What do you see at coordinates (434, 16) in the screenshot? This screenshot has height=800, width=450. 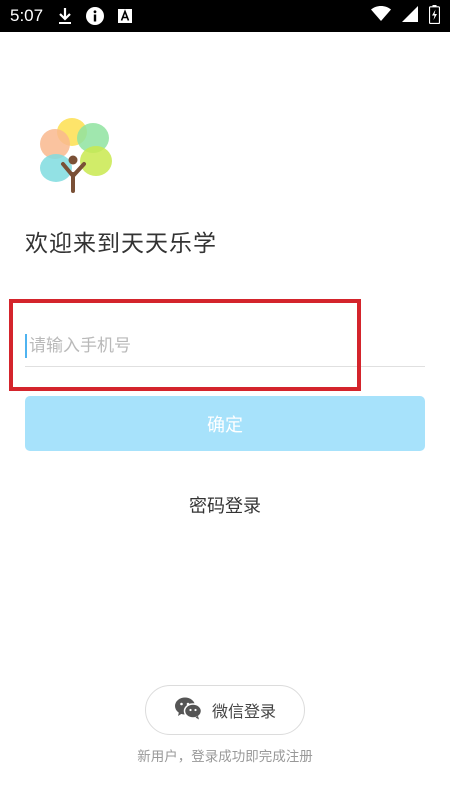 I see `battery-icon` at bounding box center [434, 16].